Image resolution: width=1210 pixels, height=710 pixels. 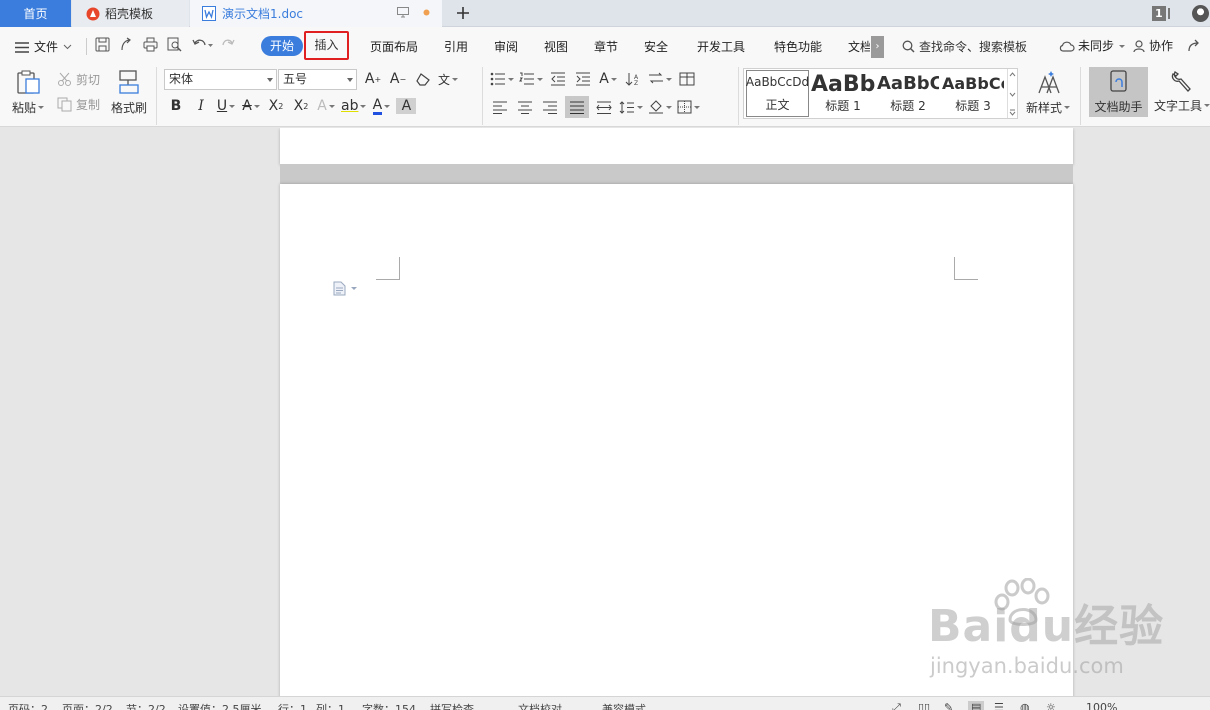 What do you see at coordinates (326, 45) in the screenshot?
I see `tab-insert: 插入` at bounding box center [326, 45].